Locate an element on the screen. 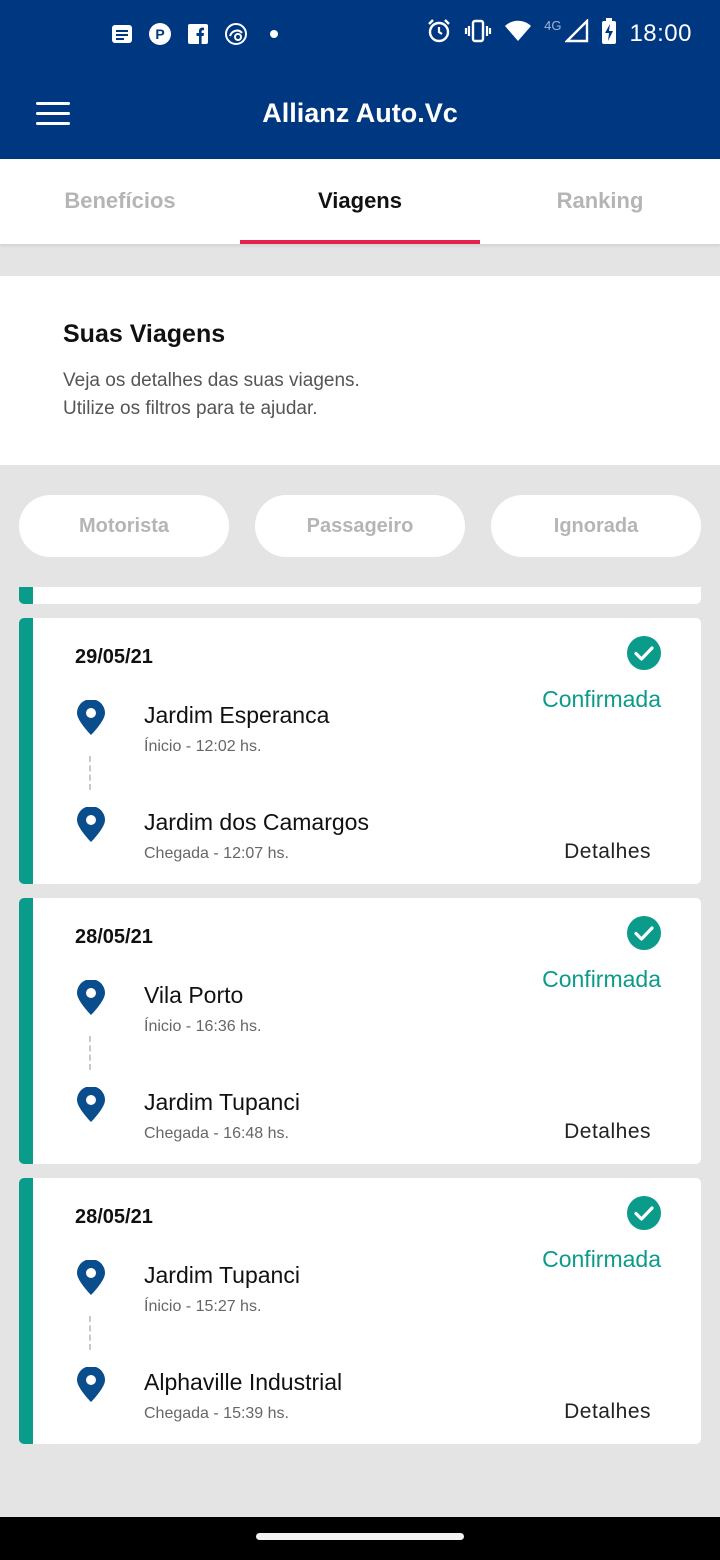  trip-start-place: Jardim Esperanca is located at coordinates (237, 715).